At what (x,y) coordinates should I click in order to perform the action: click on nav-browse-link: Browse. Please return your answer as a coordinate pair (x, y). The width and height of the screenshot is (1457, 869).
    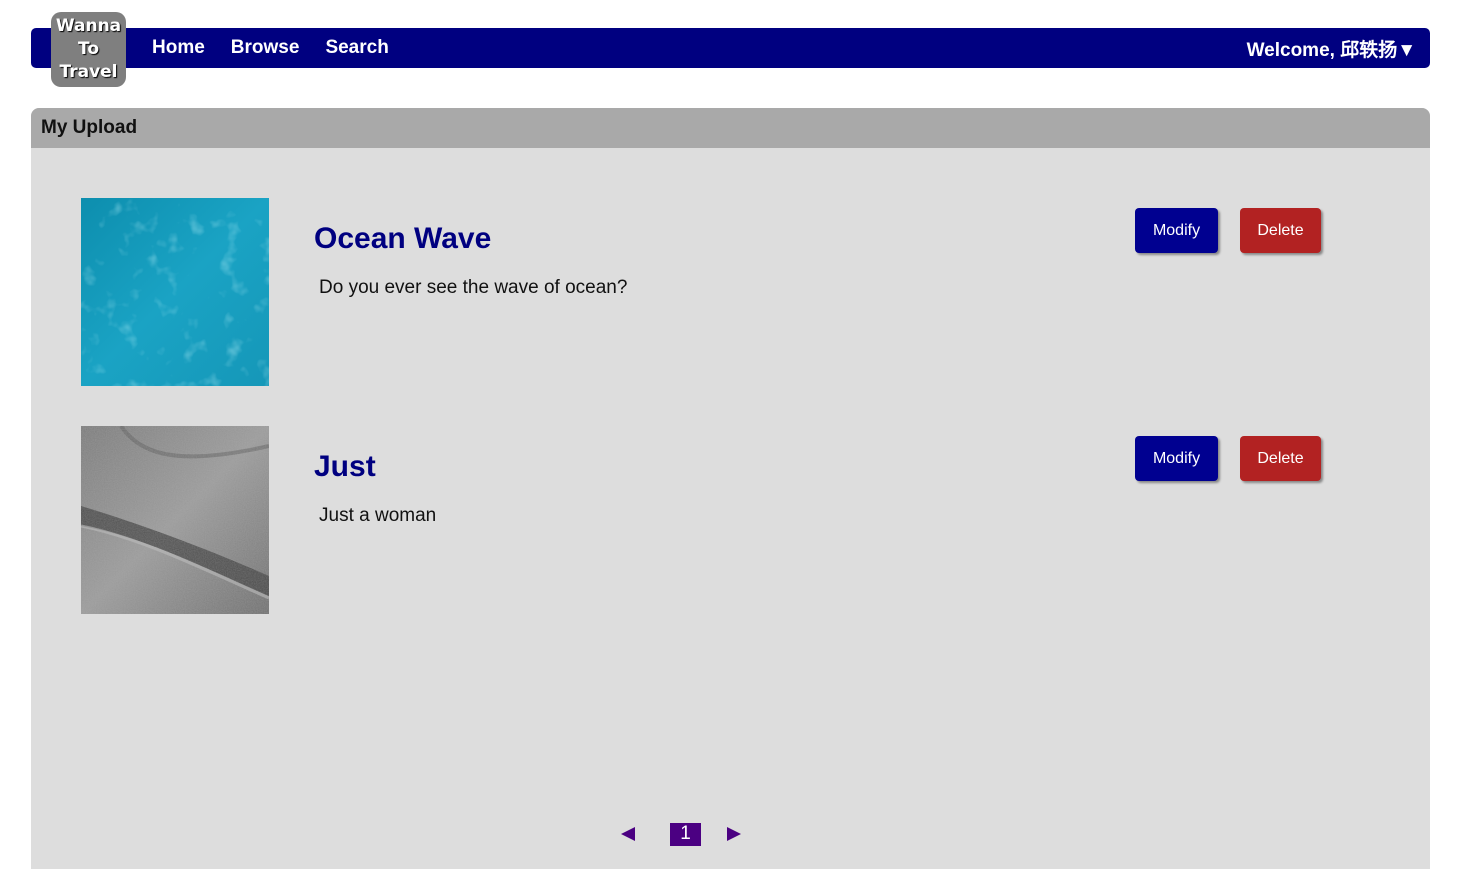
    Looking at the image, I should click on (265, 48).